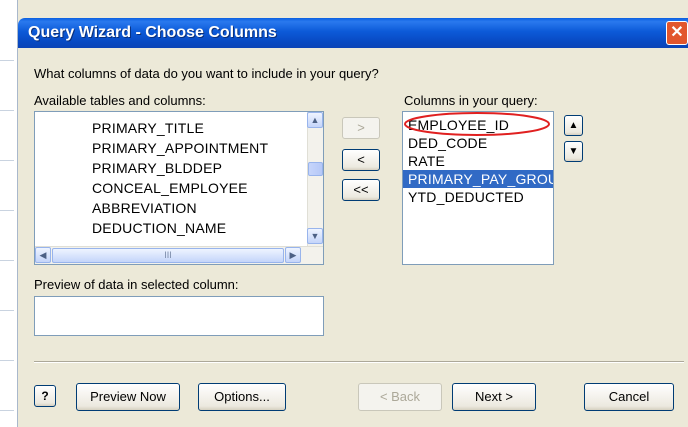 This screenshot has width=688, height=427. What do you see at coordinates (180, 168) in the screenshot?
I see `list-item: PRIMARY_BLDDEP` at bounding box center [180, 168].